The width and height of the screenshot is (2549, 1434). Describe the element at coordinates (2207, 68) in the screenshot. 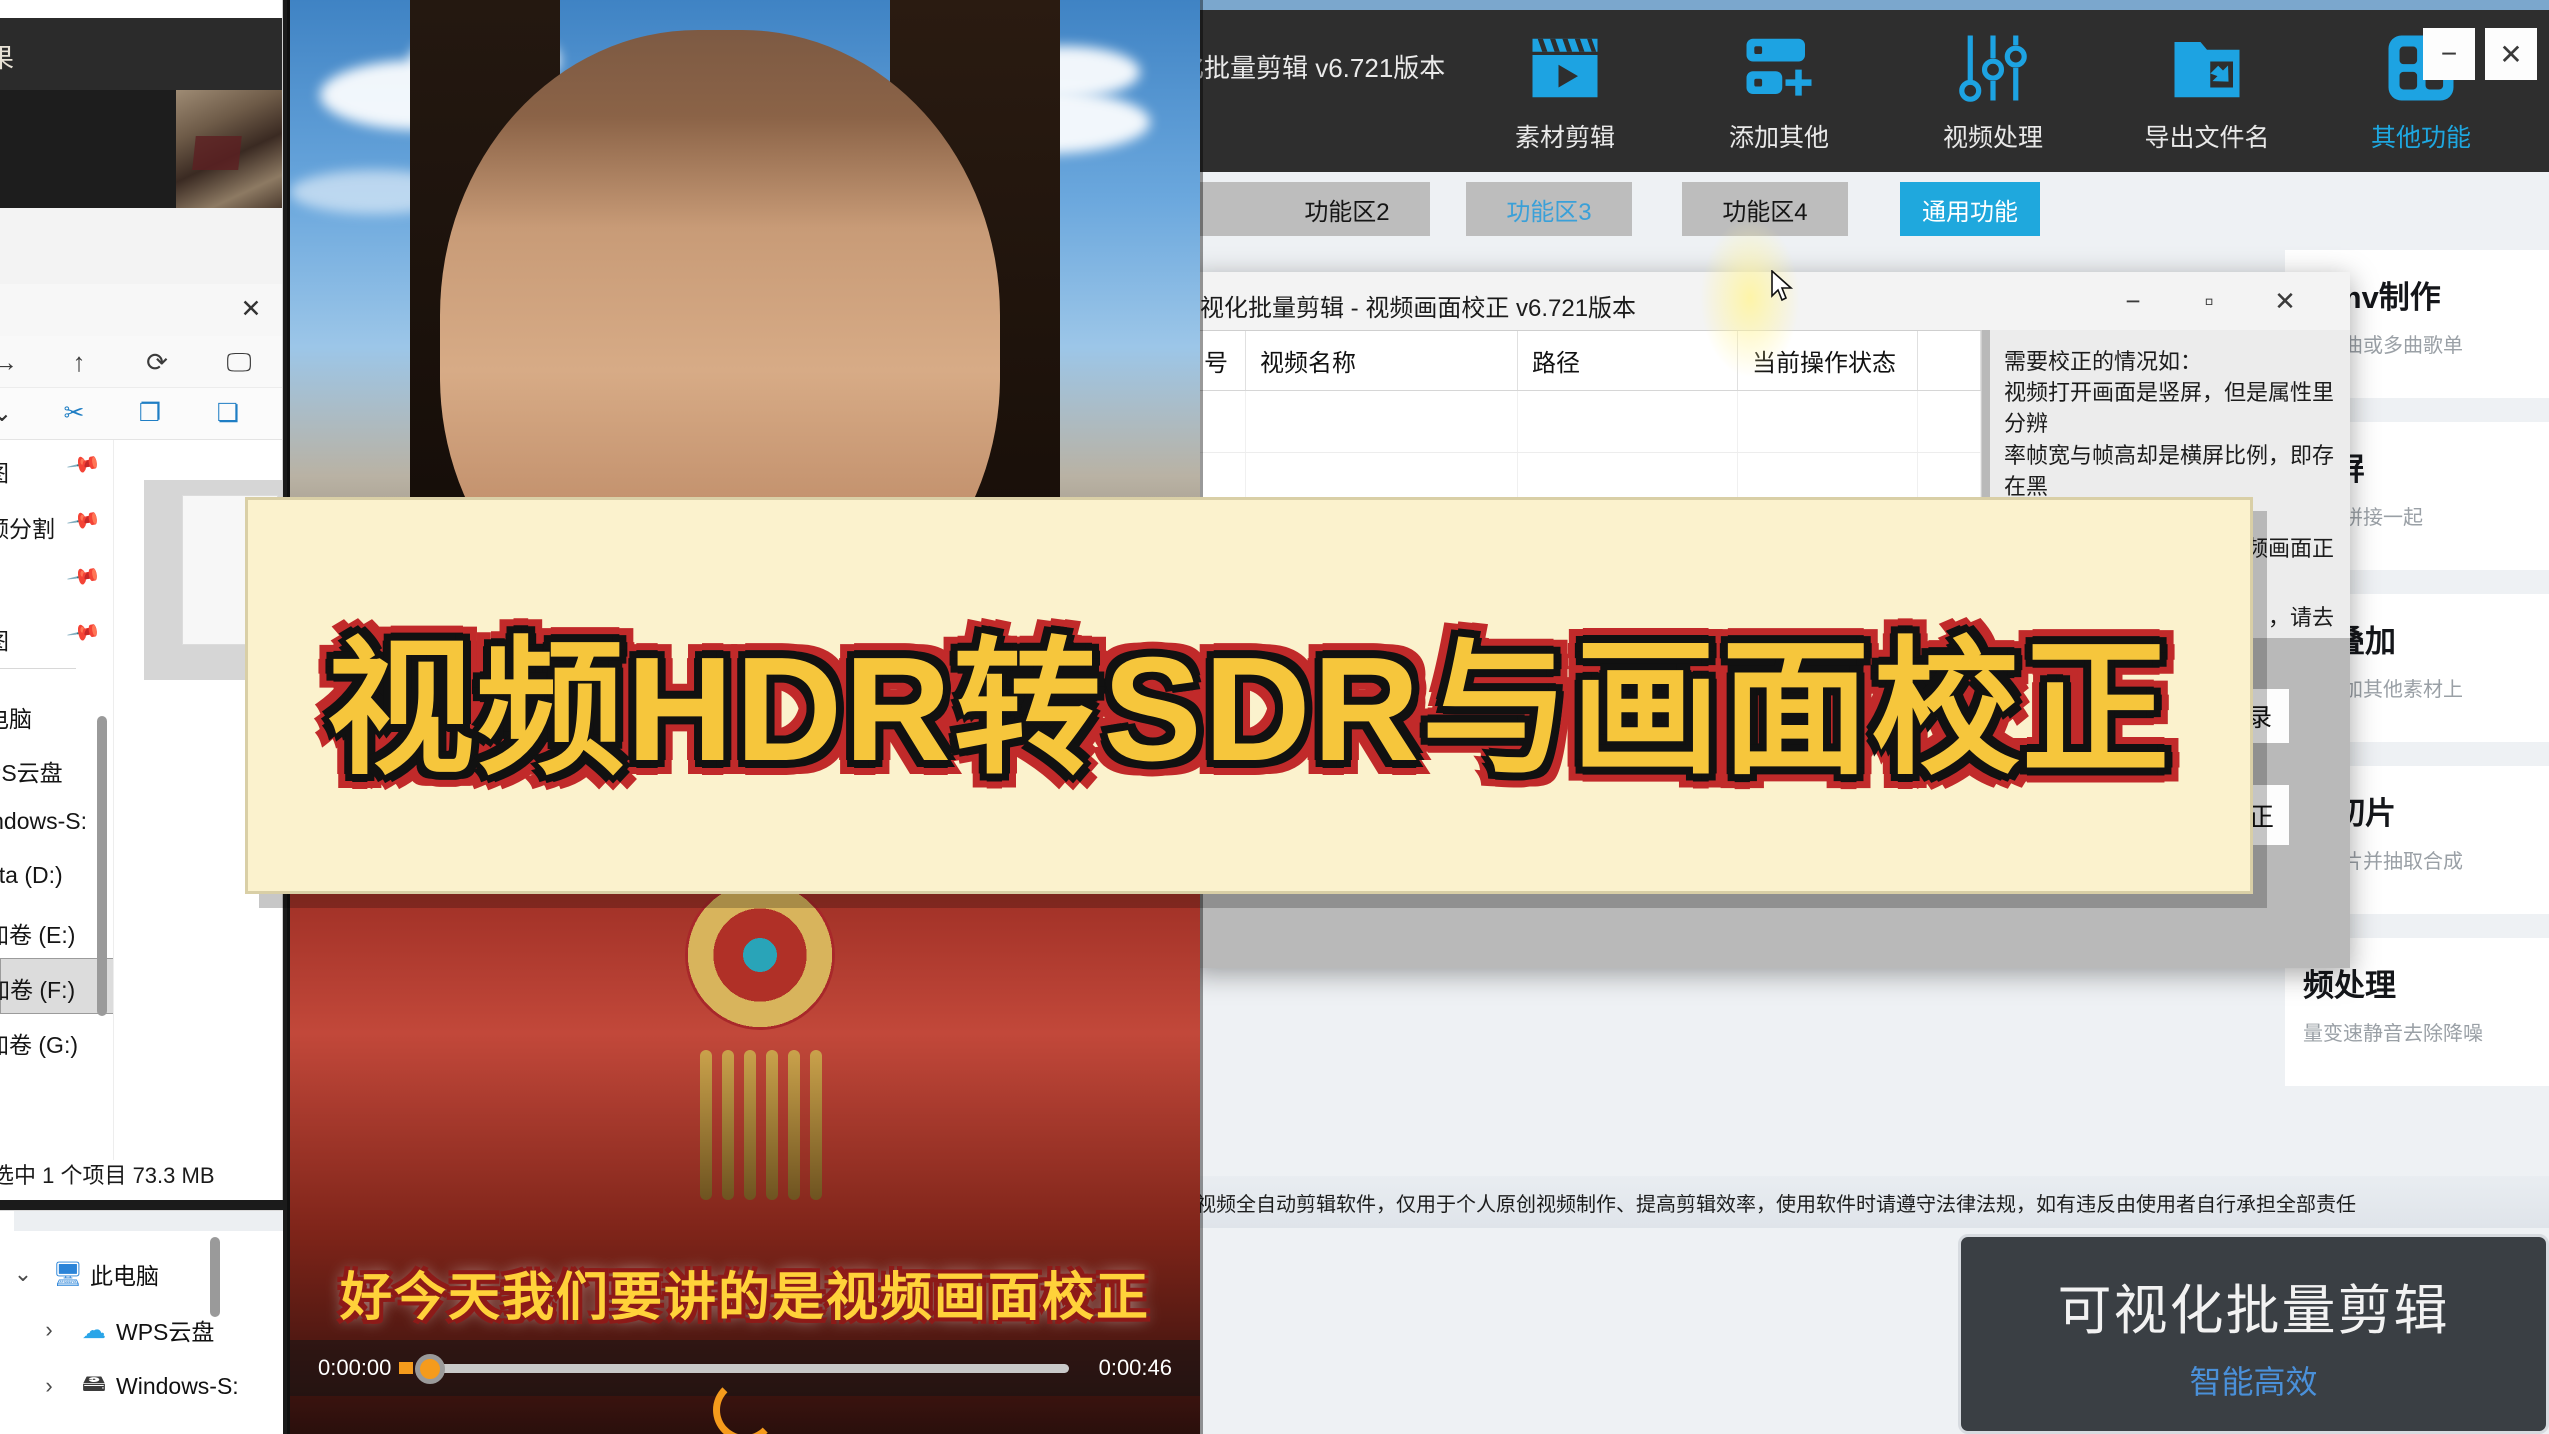

I see `export-folder-icon` at that location.